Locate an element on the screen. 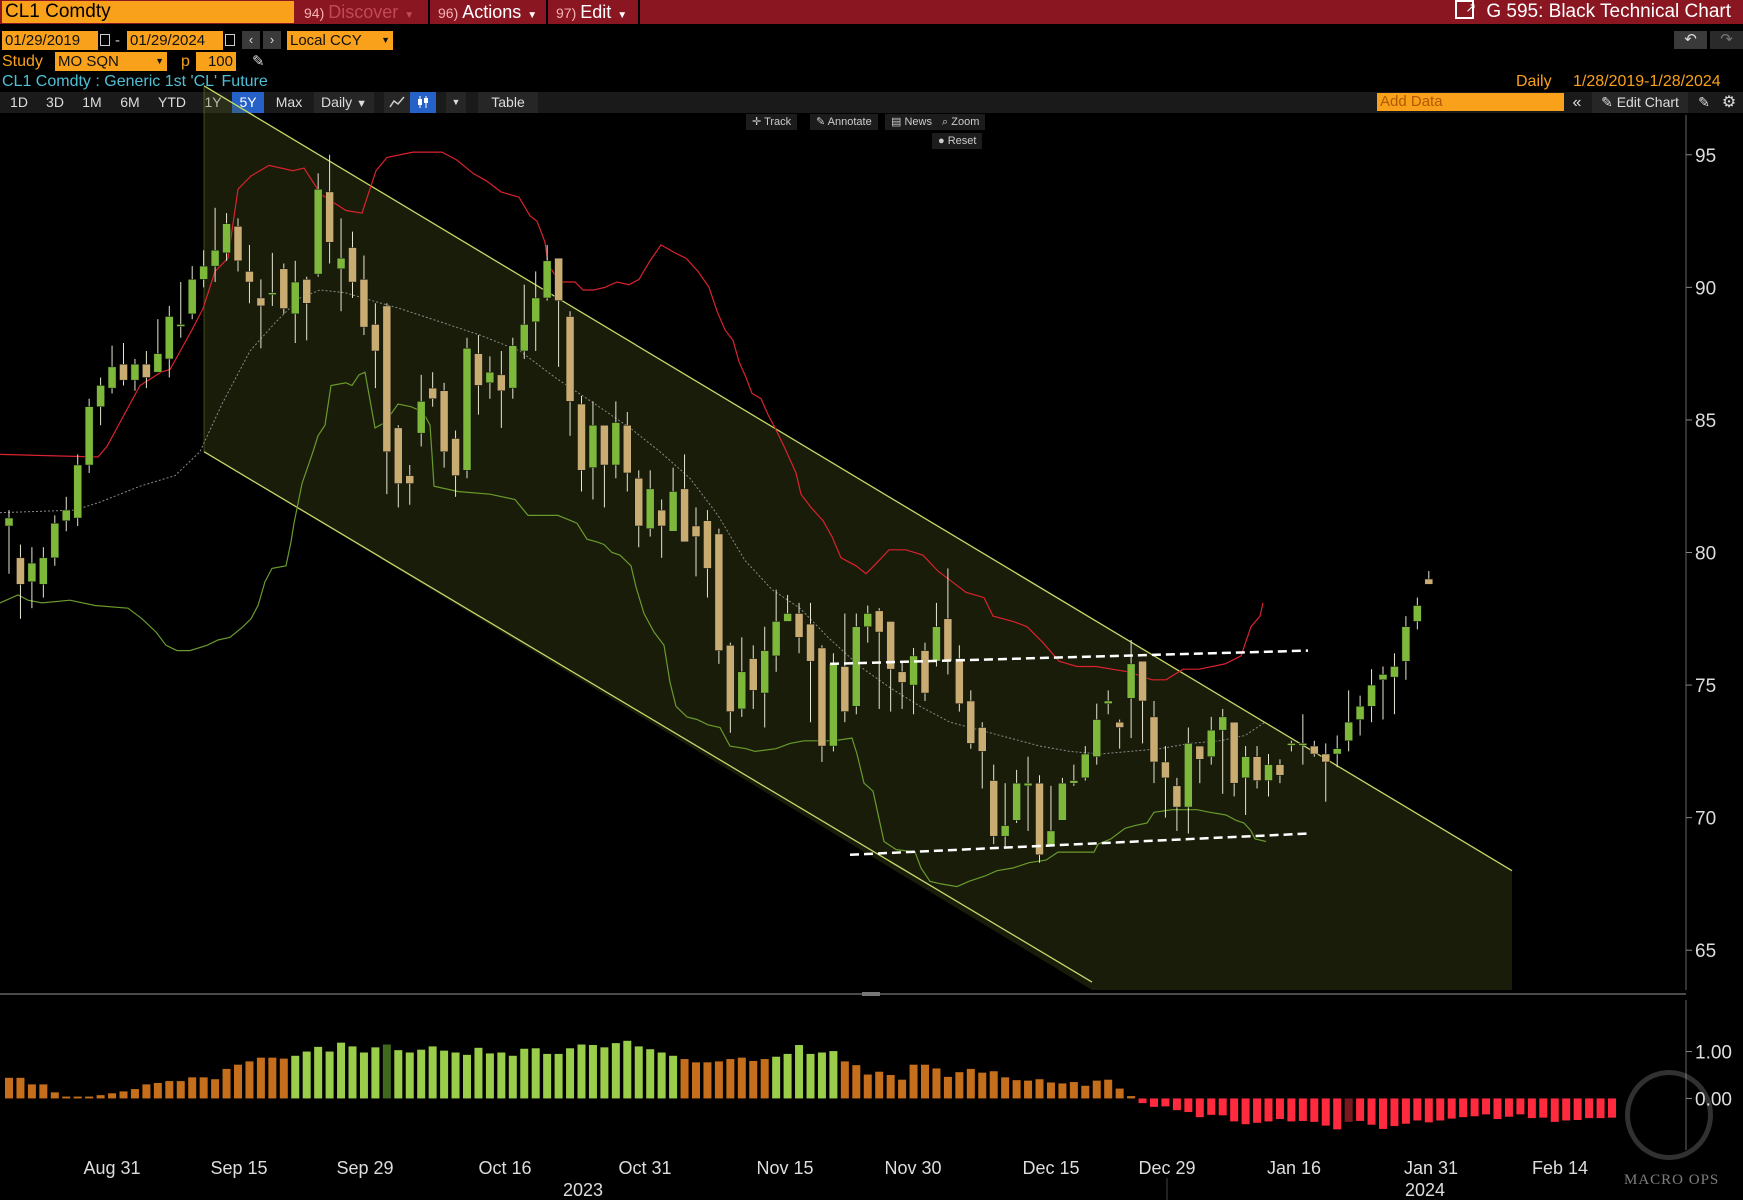 This screenshot has height=1200, width=1743. menu-edit: 97) Edit ▼ is located at coordinates (593, 12).